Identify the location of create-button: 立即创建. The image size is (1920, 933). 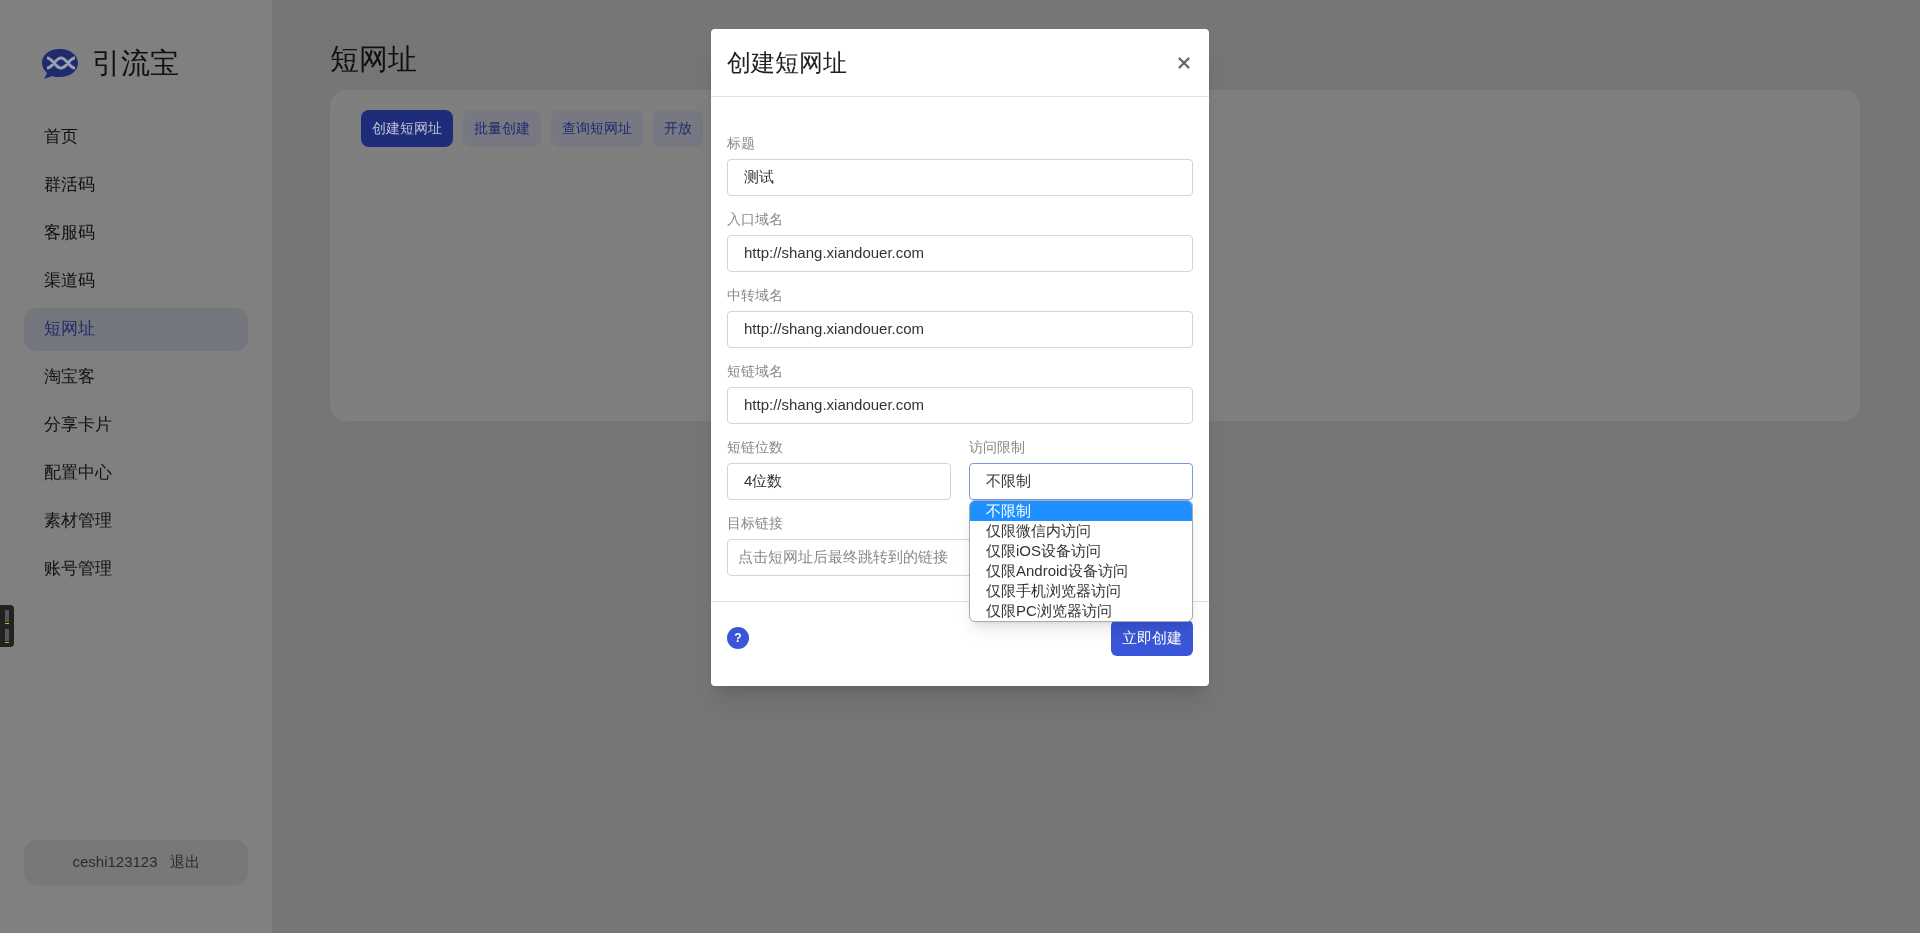
(1152, 638).